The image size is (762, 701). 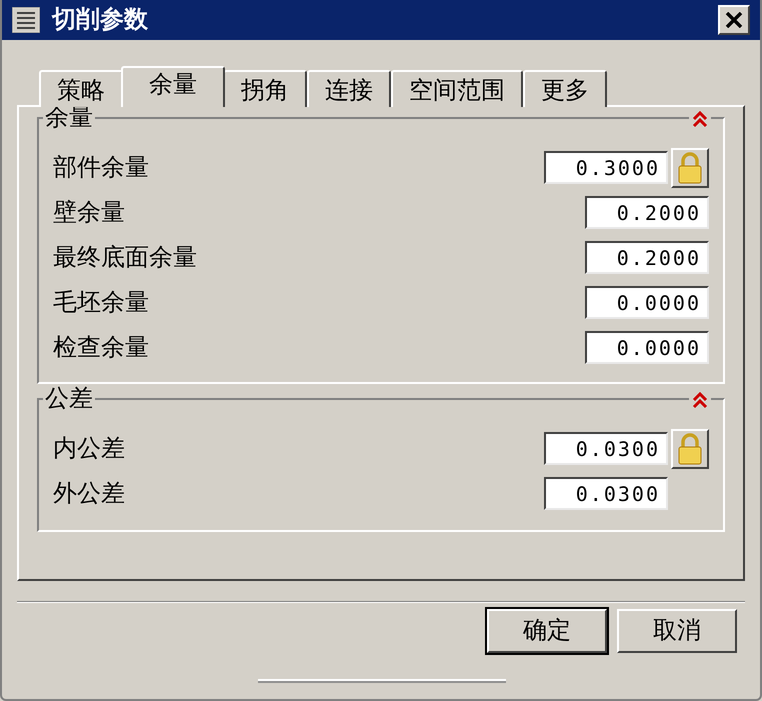 I want to click on field-label: 壁余量, so click(x=89, y=213).